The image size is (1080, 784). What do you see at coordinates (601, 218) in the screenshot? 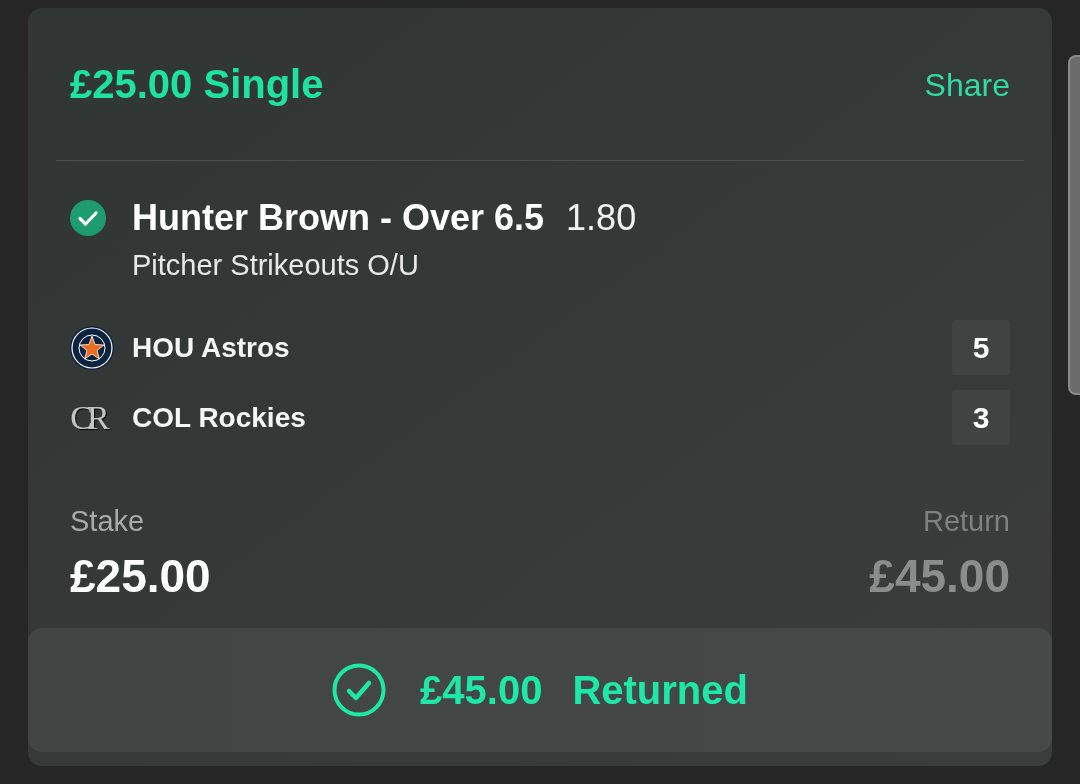
I see `selection-odds: 1.80` at bounding box center [601, 218].